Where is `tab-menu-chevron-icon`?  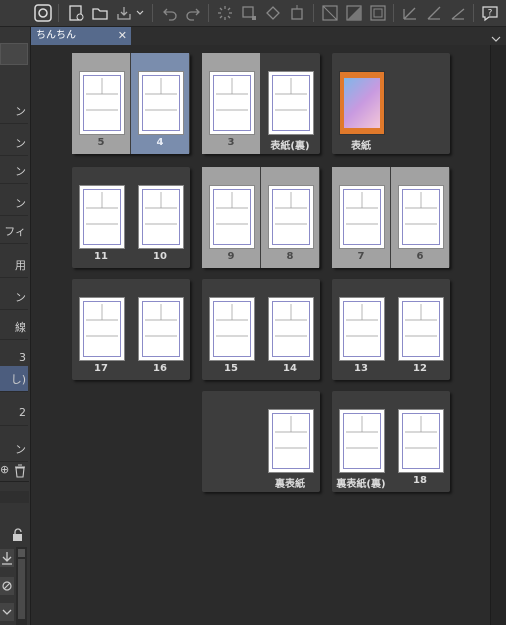
tab-menu-chevron-icon is located at coordinates (496, 36).